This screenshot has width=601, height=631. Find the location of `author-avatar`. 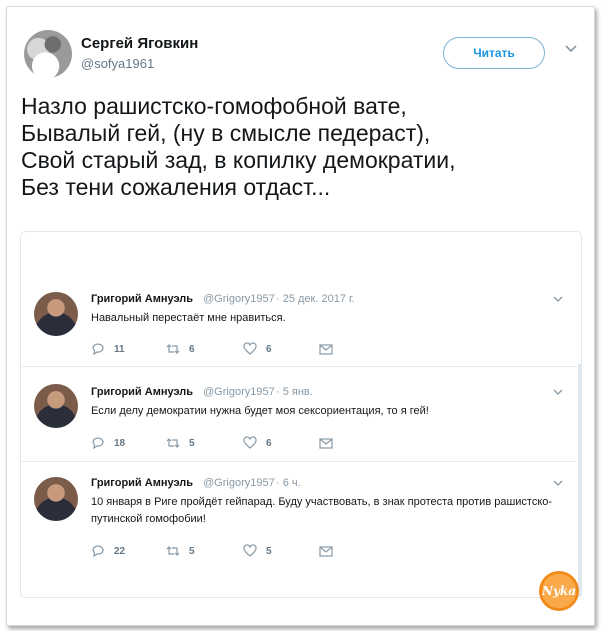

author-avatar is located at coordinates (48, 54).